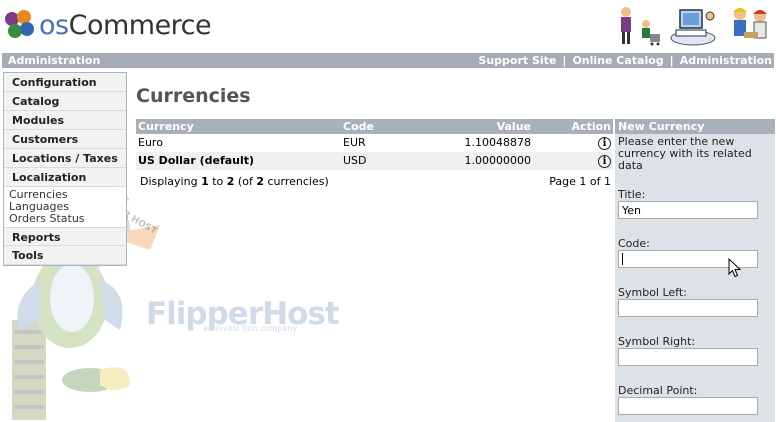 This screenshot has width=776, height=422. I want to click on symbol-left-label: Symbol Left:, so click(652, 292).